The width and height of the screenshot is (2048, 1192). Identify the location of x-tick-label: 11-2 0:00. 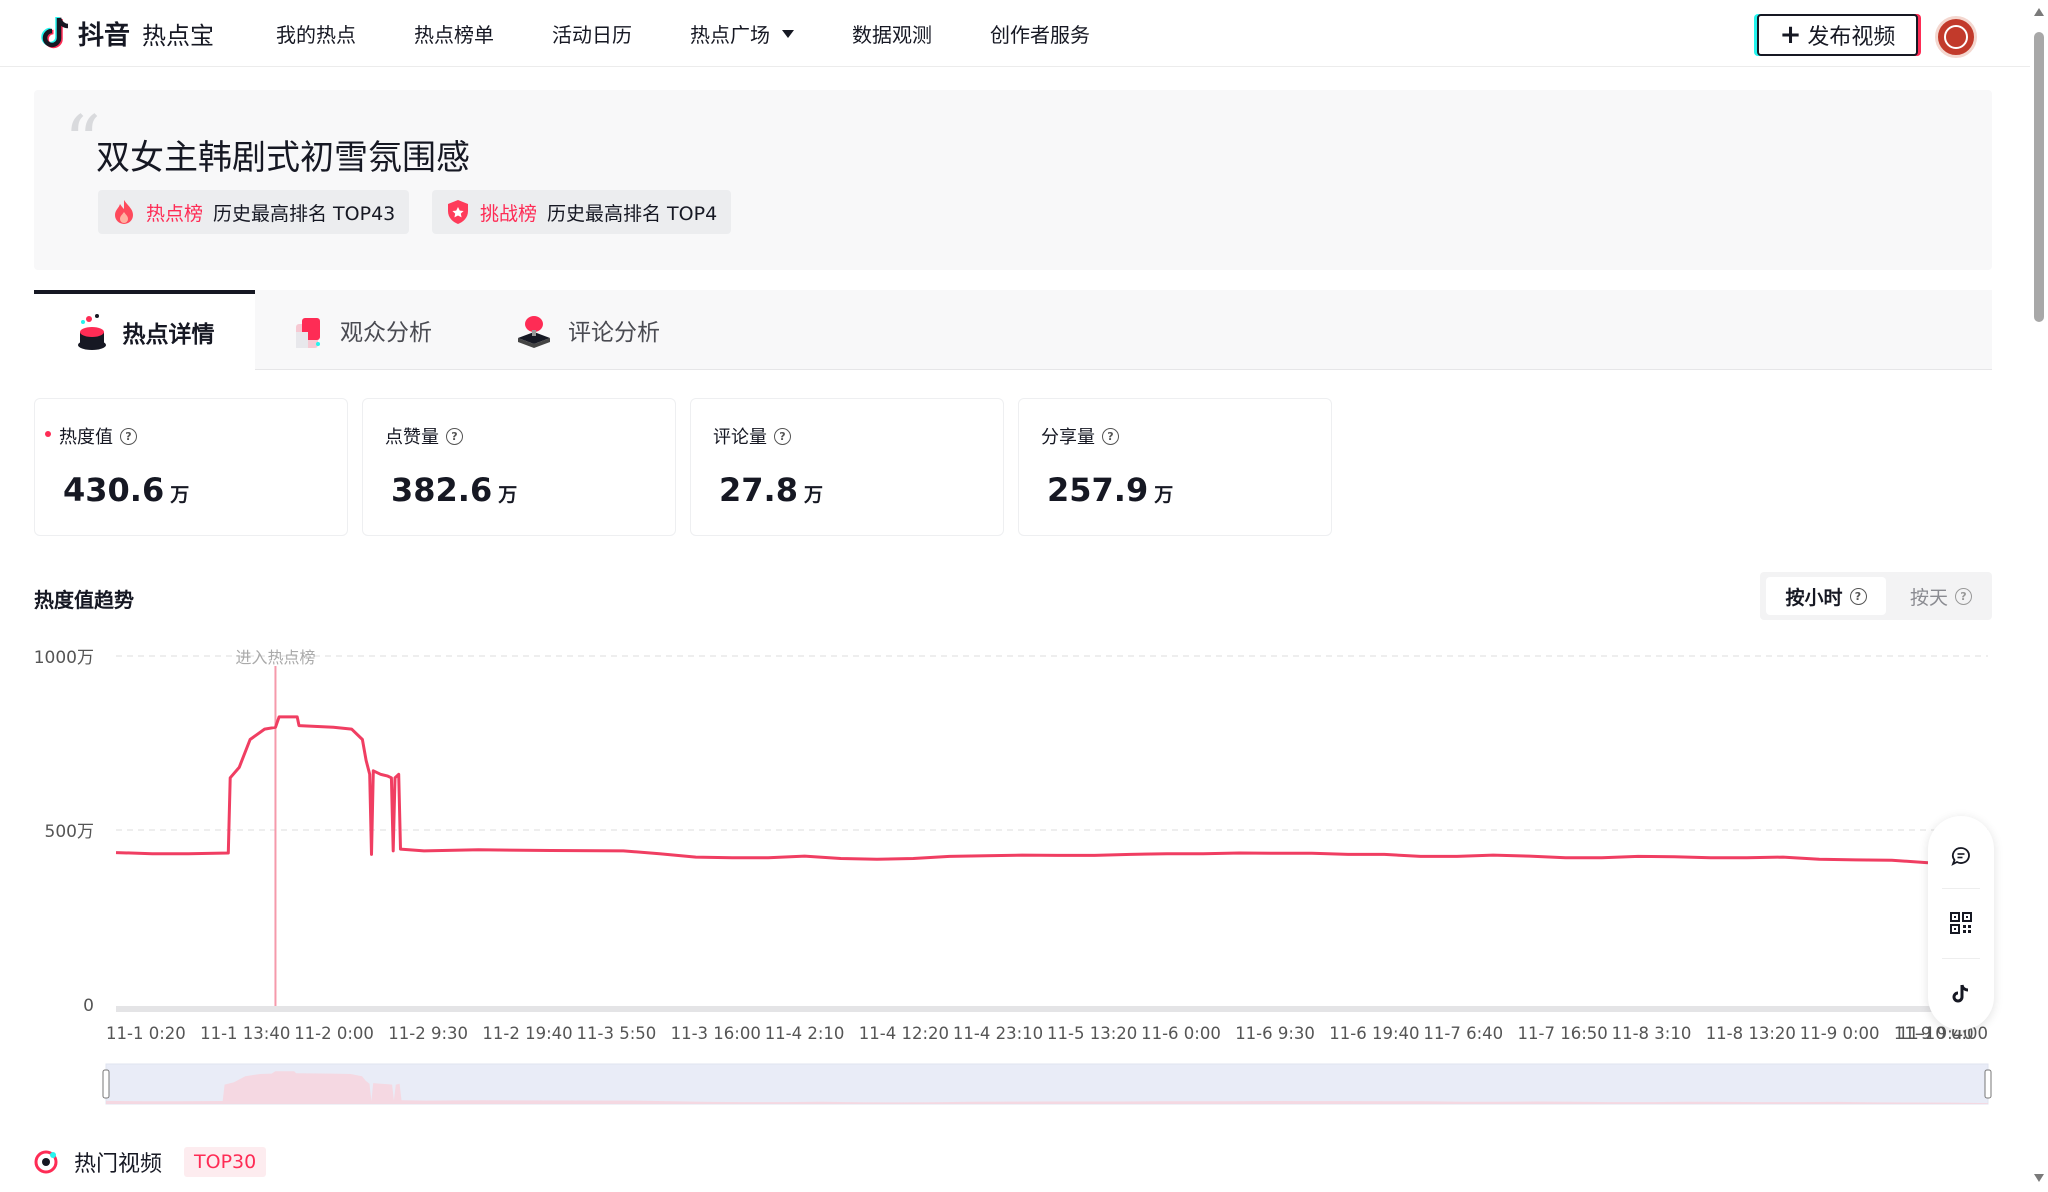
(334, 1033).